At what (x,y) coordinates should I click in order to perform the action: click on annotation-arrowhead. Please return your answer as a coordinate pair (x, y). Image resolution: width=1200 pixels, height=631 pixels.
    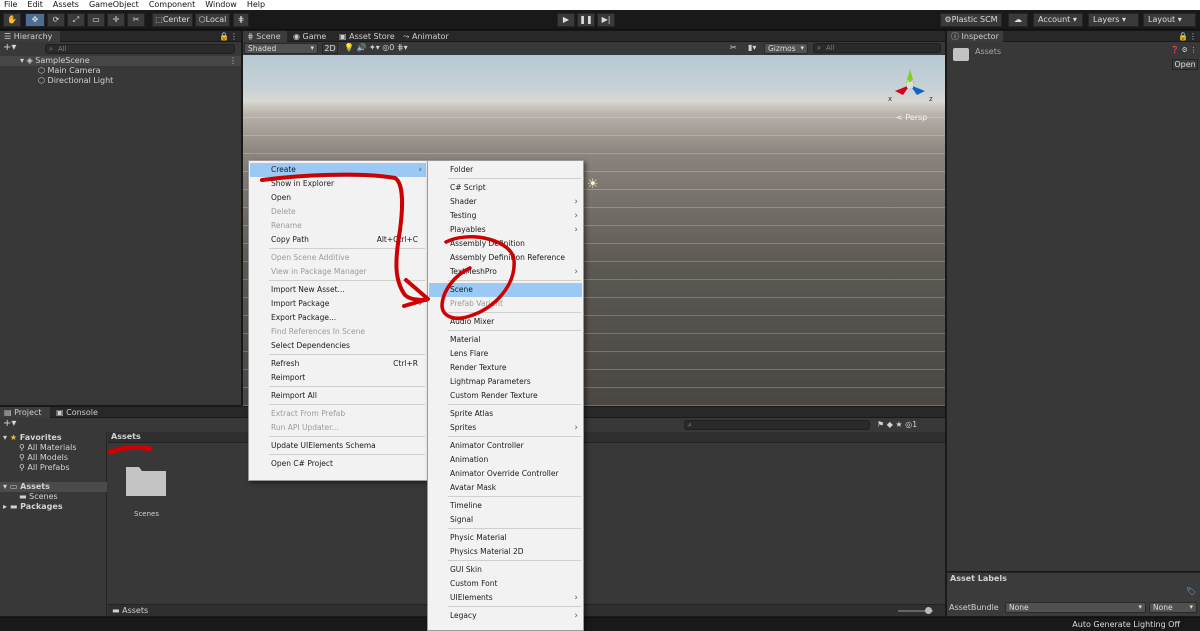
    Looking at the image, I should click on (416, 293).